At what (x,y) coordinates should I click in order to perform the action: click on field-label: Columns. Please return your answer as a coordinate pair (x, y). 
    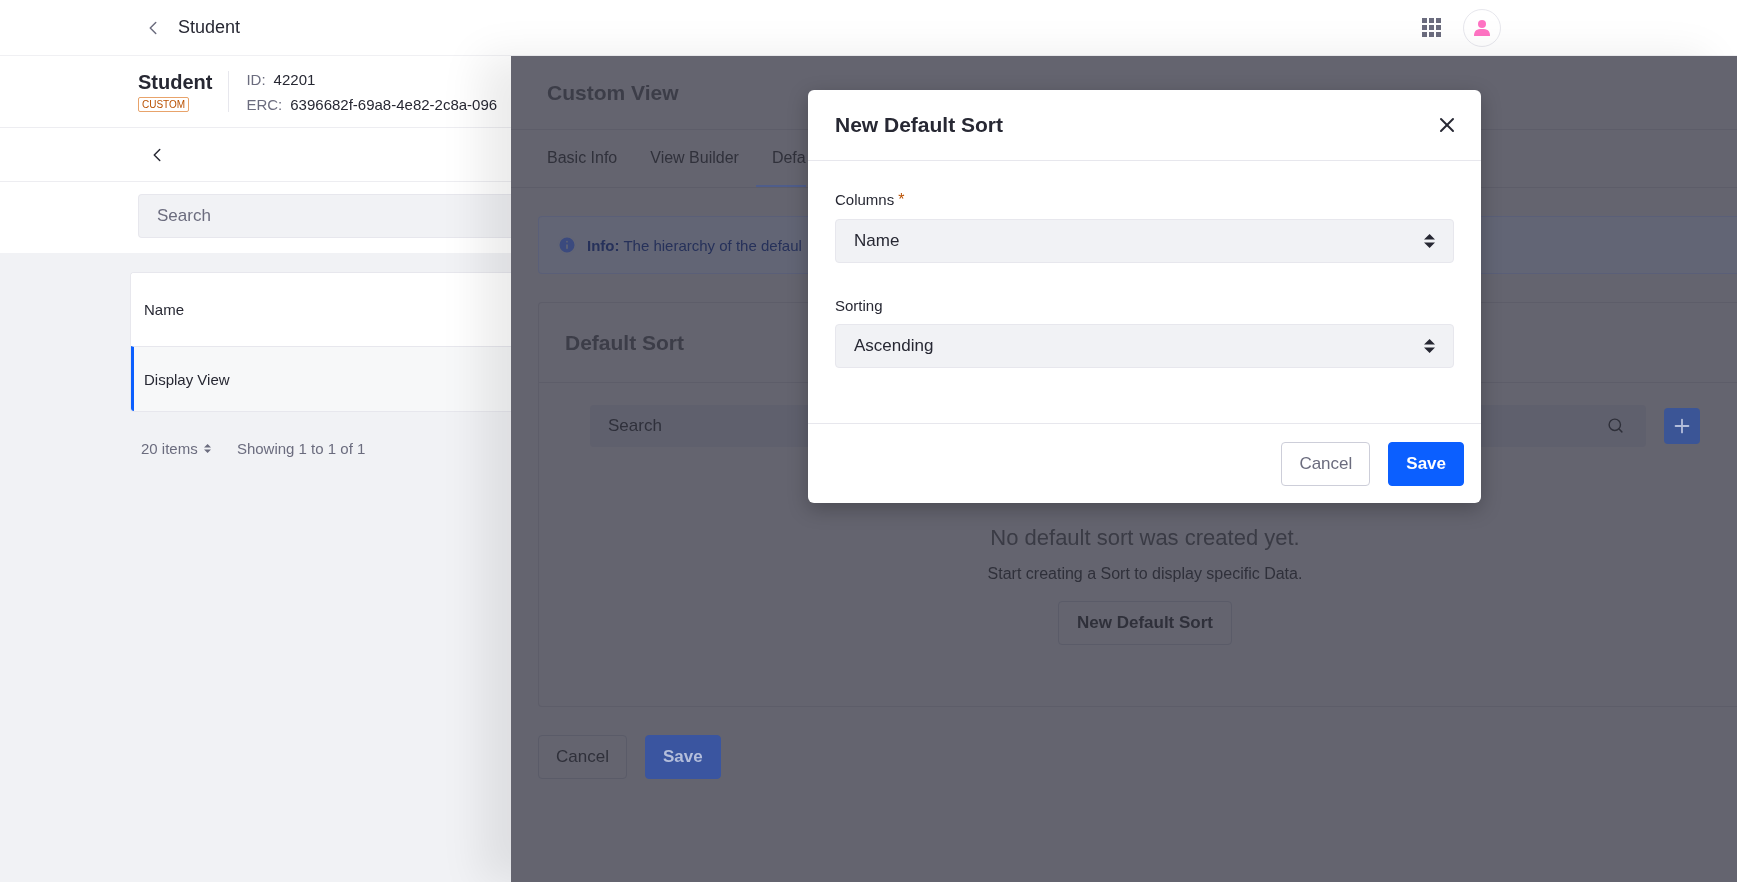
    Looking at the image, I should click on (865, 200).